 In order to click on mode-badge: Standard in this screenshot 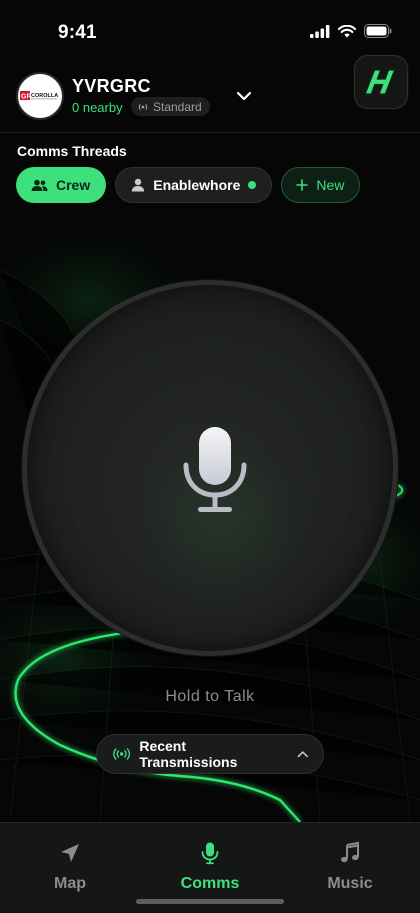, I will do `click(170, 106)`.